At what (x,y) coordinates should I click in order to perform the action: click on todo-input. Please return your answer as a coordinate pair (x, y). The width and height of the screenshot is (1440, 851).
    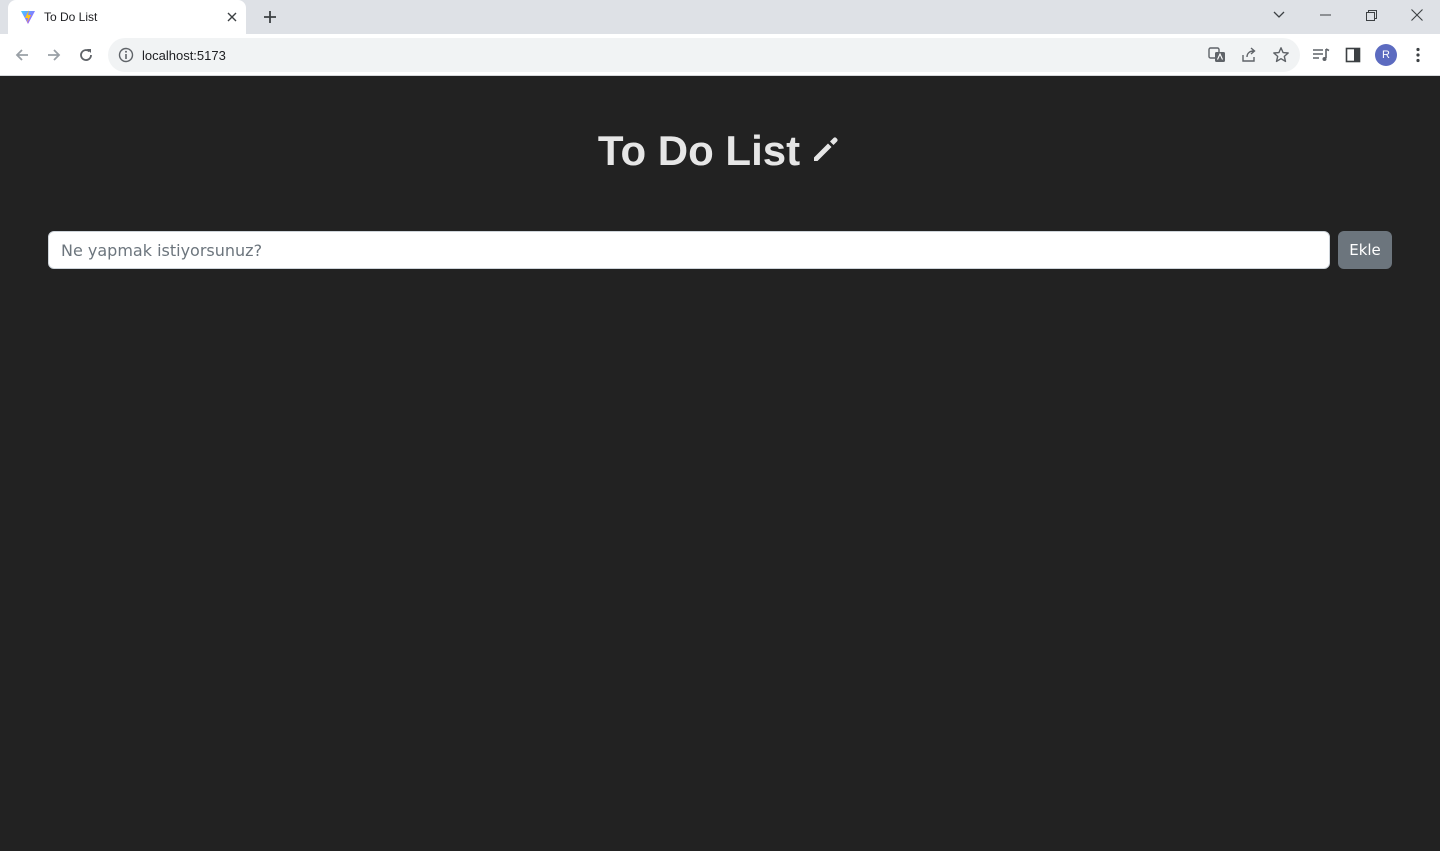
    Looking at the image, I should click on (689, 250).